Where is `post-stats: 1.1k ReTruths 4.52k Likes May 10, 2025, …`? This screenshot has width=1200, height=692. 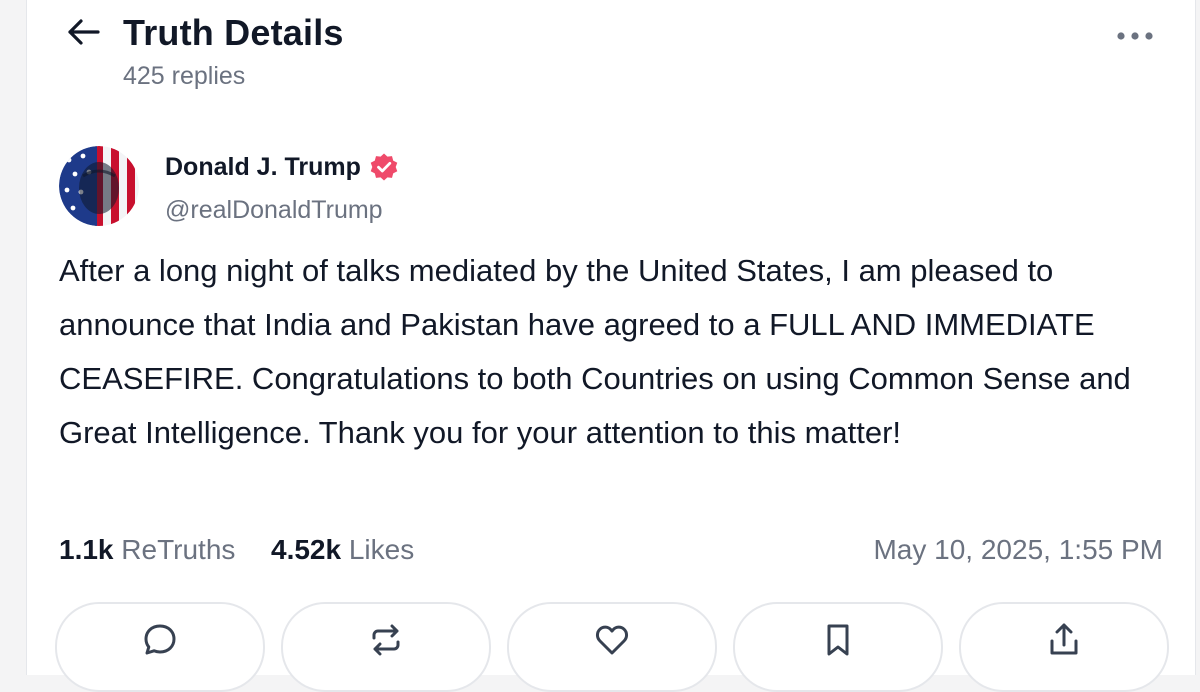
post-stats: 1.1k ReTruths 4.52k Likes May 10, 2025, … is located at coordinates (611, 550).